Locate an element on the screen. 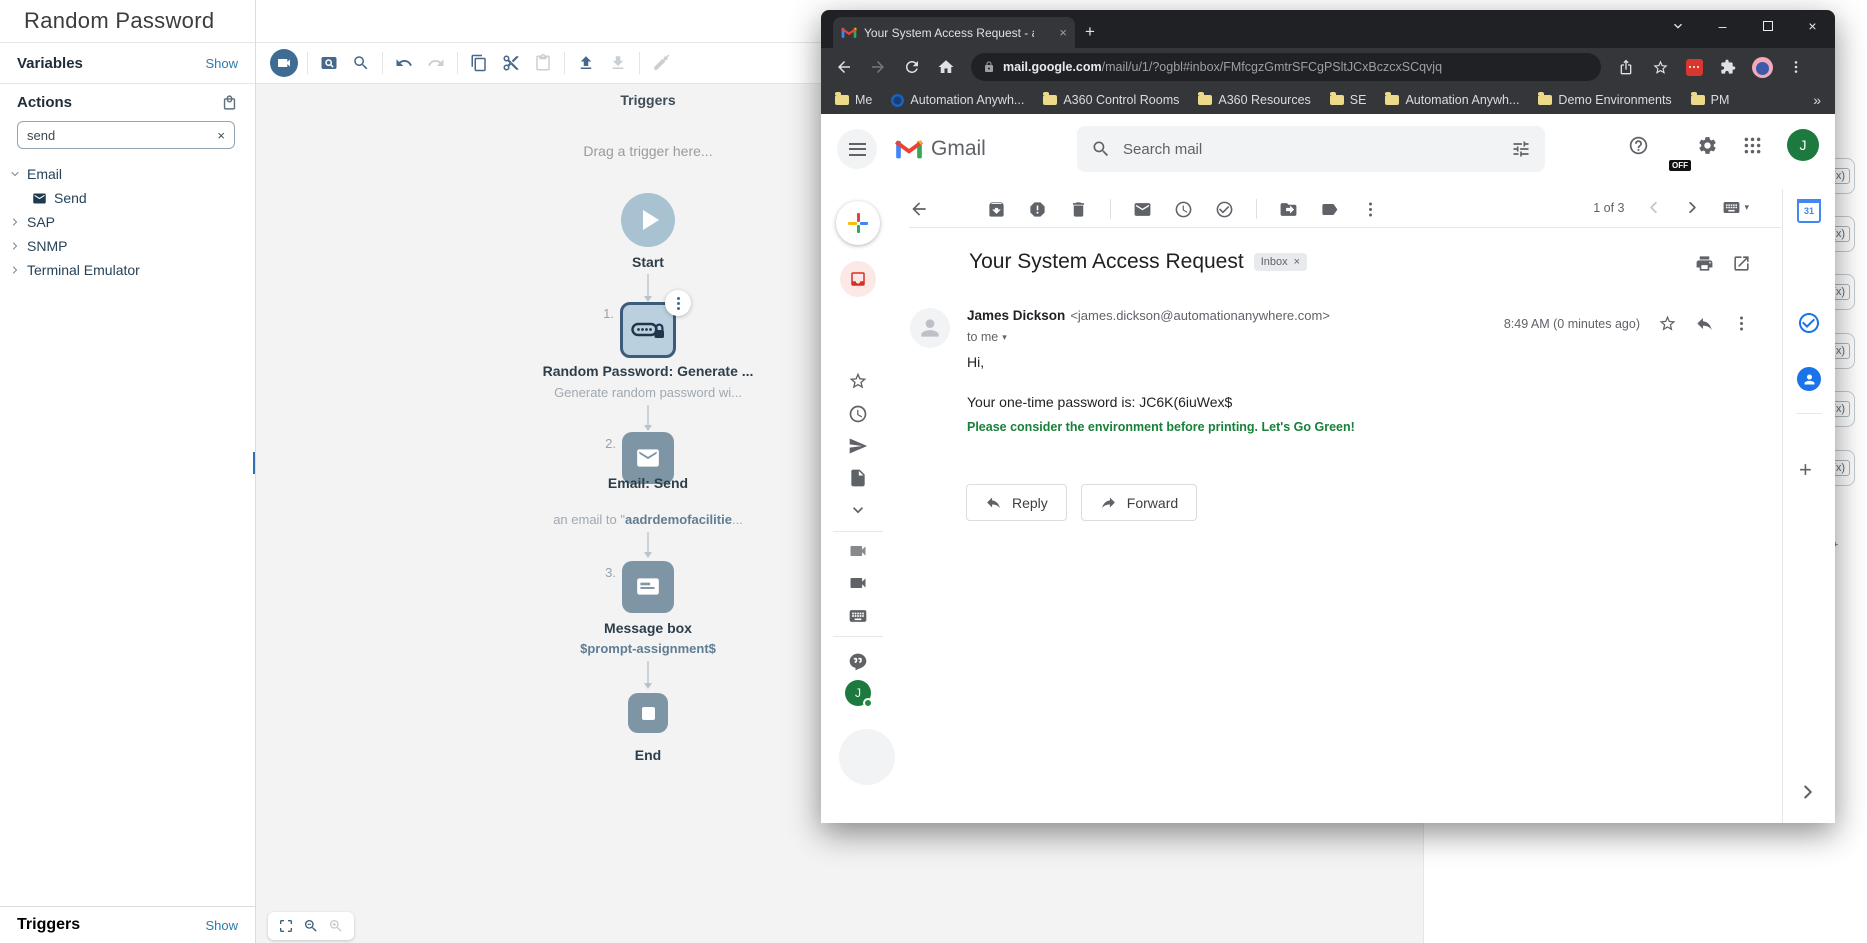  get-addons-button: + is located at coordinates (1805, 470).